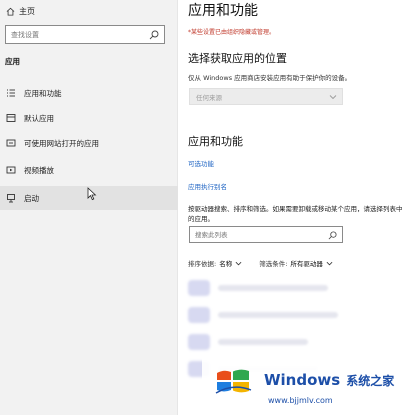 The width and height of the screenshot is (405, 415). I want to click on windows-logo-icon, so click(233, 381).